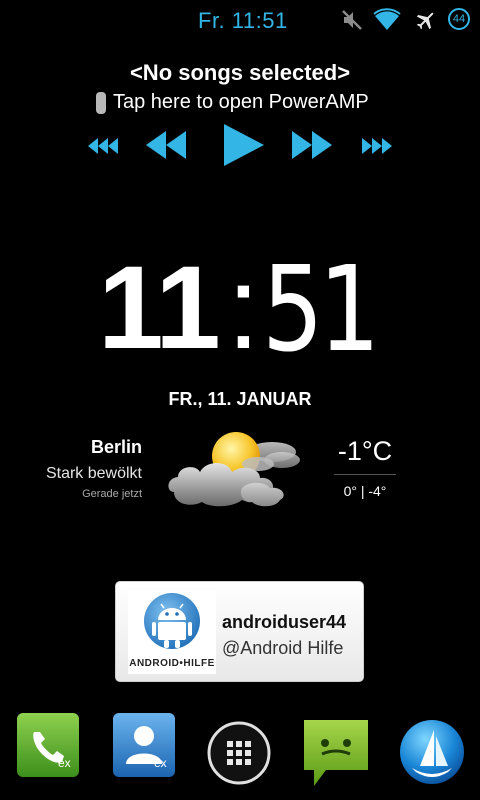  What do you see at coordinates (377, 146) in the screenshot?
I see `next-list-icon` at bounding box center [377, 146].